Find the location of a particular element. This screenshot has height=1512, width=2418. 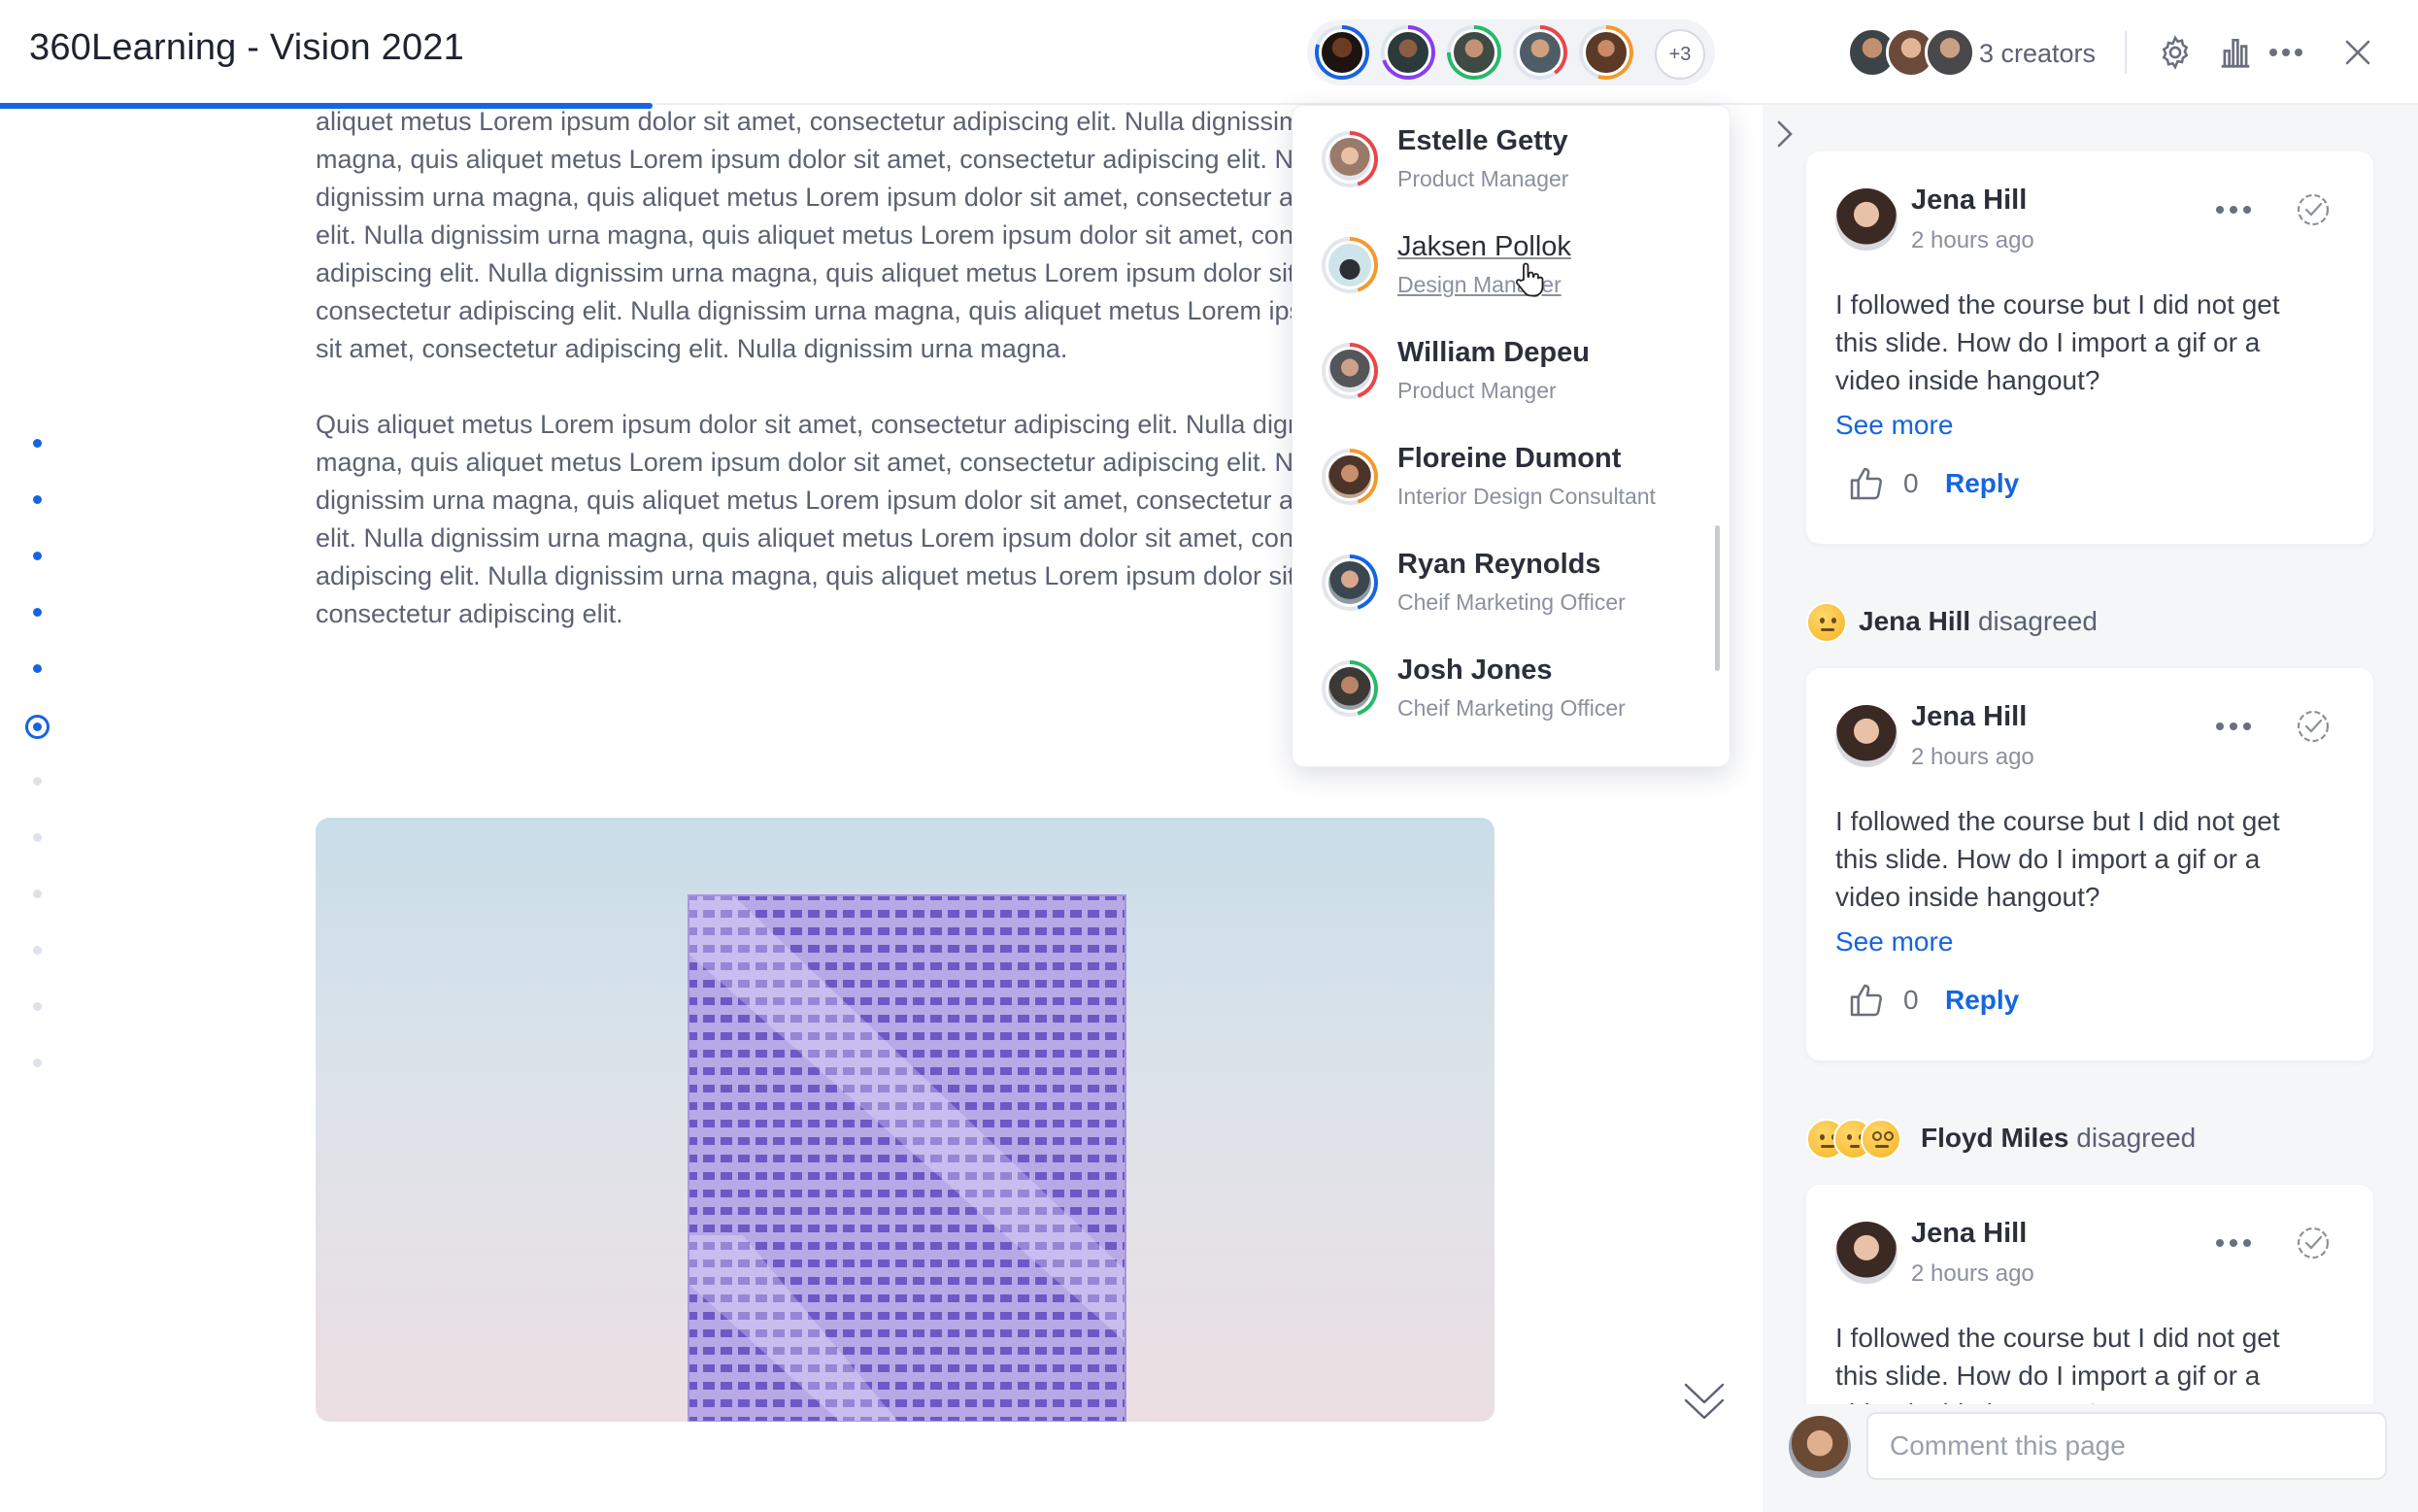

comment-input is located at coordinates (2126, 1446).